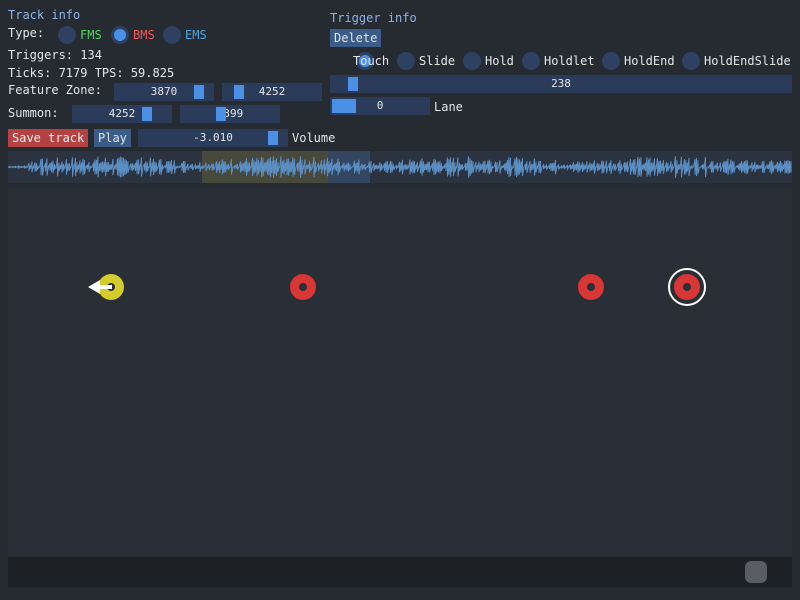 Image resolution: width=800 pixels, height=600 pixels. I want to click on scrollbar-thumb, so click(756, 572).